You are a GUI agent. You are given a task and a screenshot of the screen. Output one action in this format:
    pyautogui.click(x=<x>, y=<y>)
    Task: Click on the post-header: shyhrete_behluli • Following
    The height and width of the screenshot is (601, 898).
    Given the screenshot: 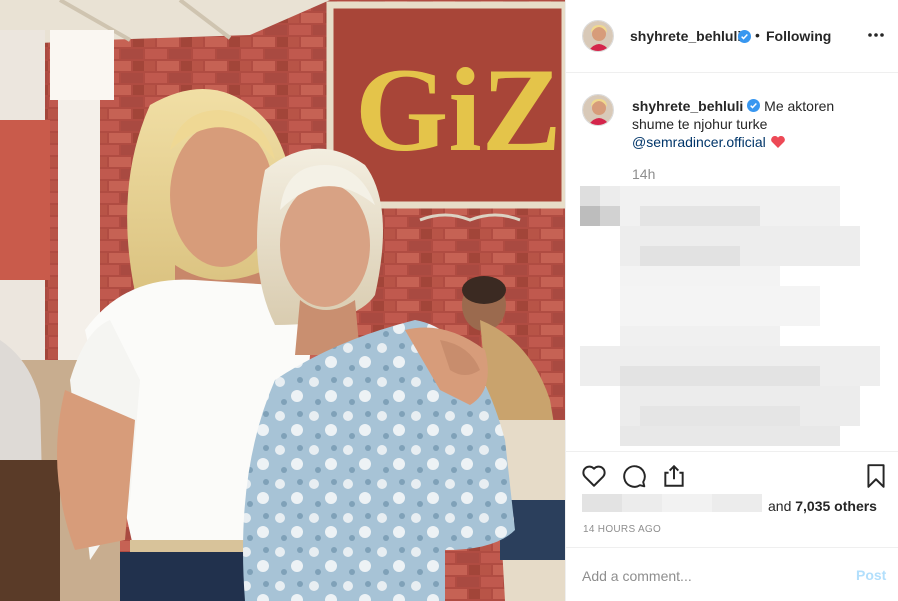 What is the action you would take?
    pyautogui.click(x=732, y=36)
    